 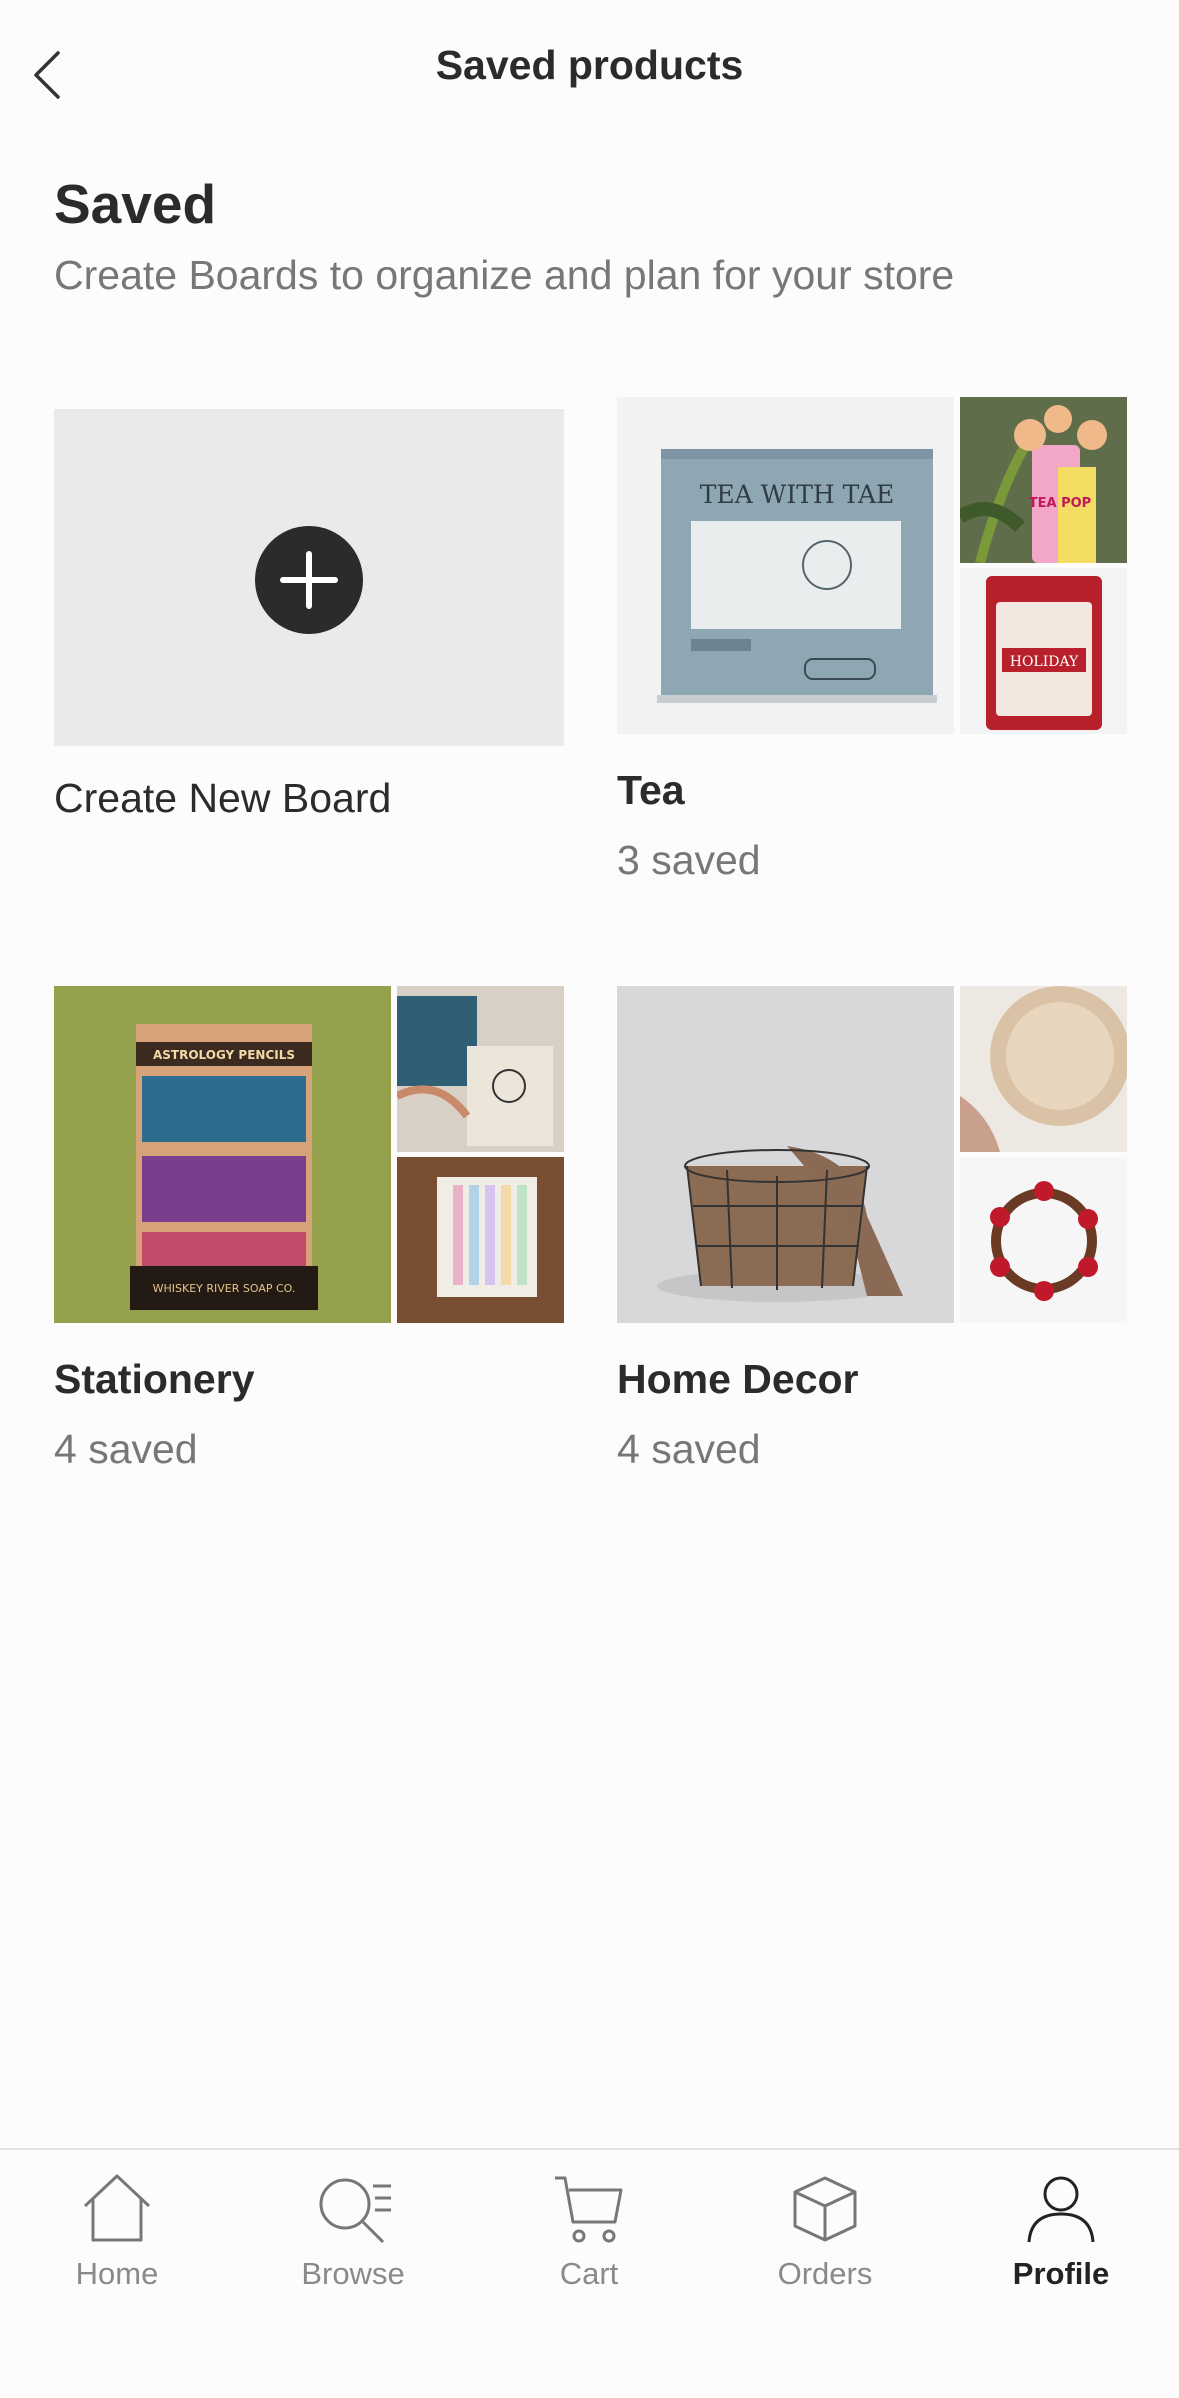 I want to click on pencils-display-brand: WHISKEY RIVER SOAP CO., so click(x=224, y=1288).